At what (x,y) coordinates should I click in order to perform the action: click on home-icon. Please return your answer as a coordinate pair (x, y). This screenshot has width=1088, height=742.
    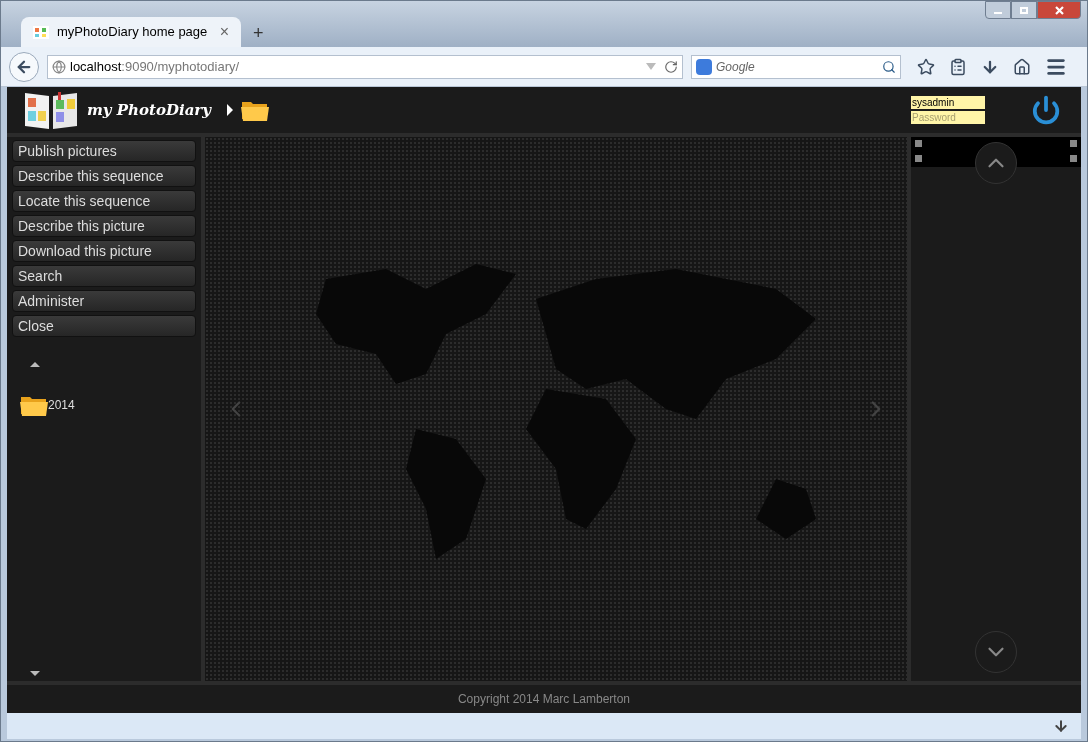
    Looking at the image, I should click on (1022, 66).